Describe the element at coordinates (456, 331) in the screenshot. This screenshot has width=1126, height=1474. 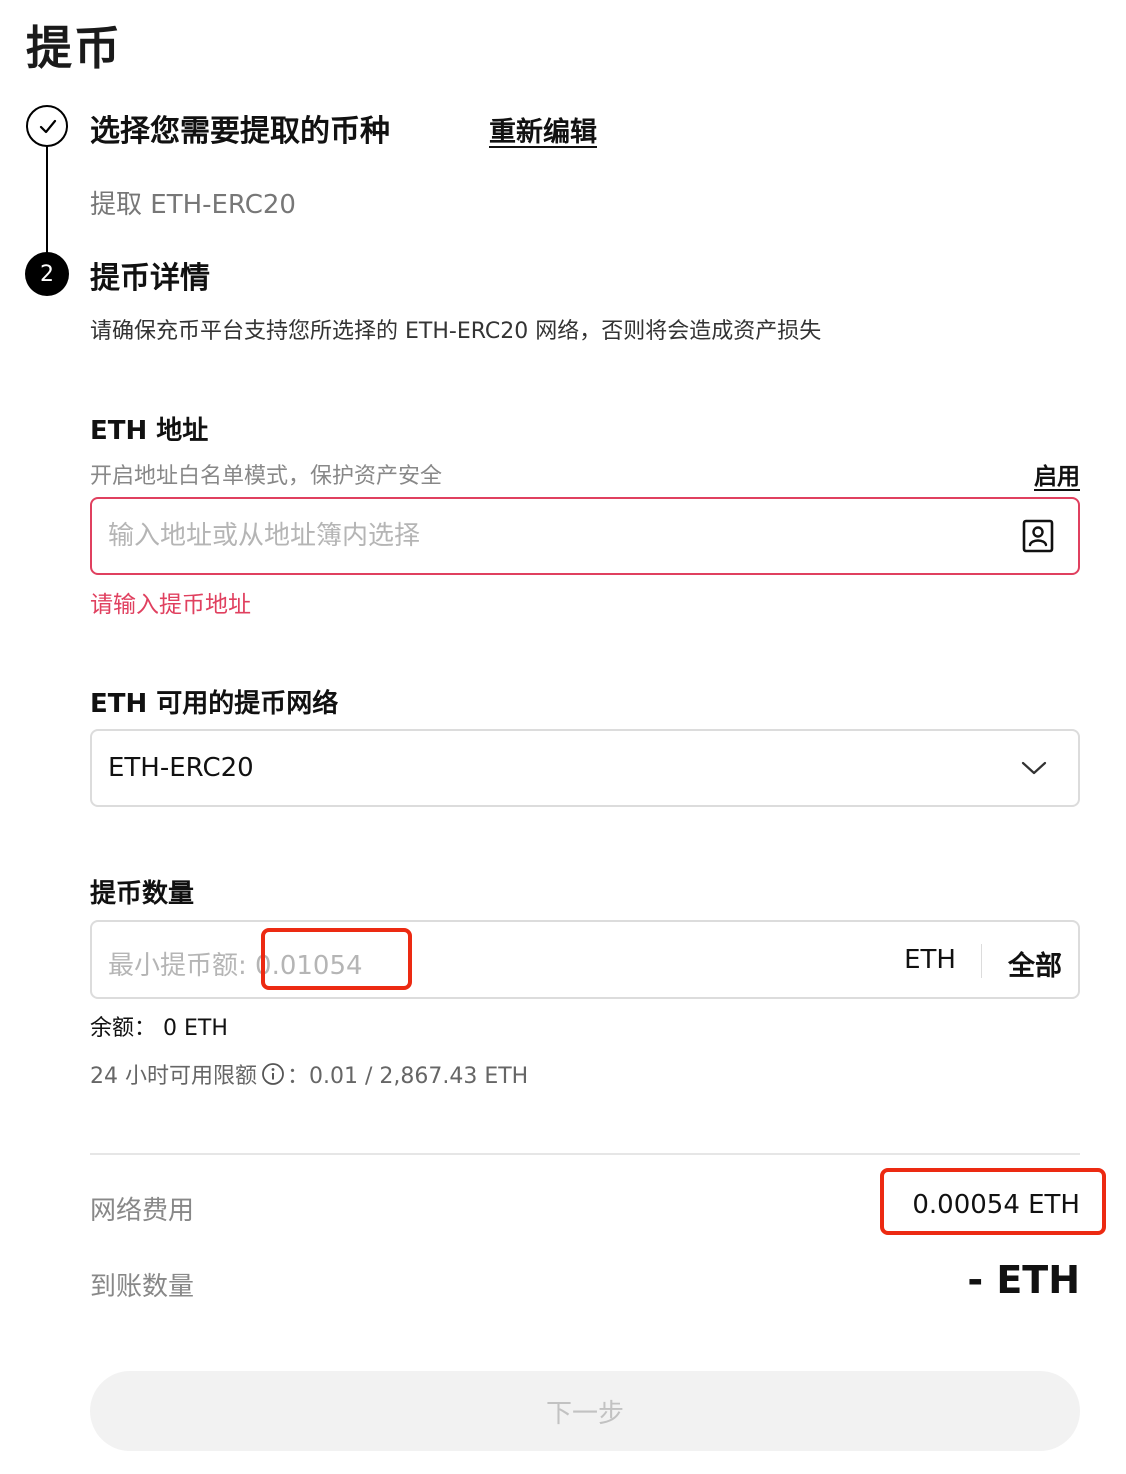
I see `network-warning-text: 请确保充币平台支持您所选择的 ETH-ERC20 网络，否则将会造成资产损失` at that location.